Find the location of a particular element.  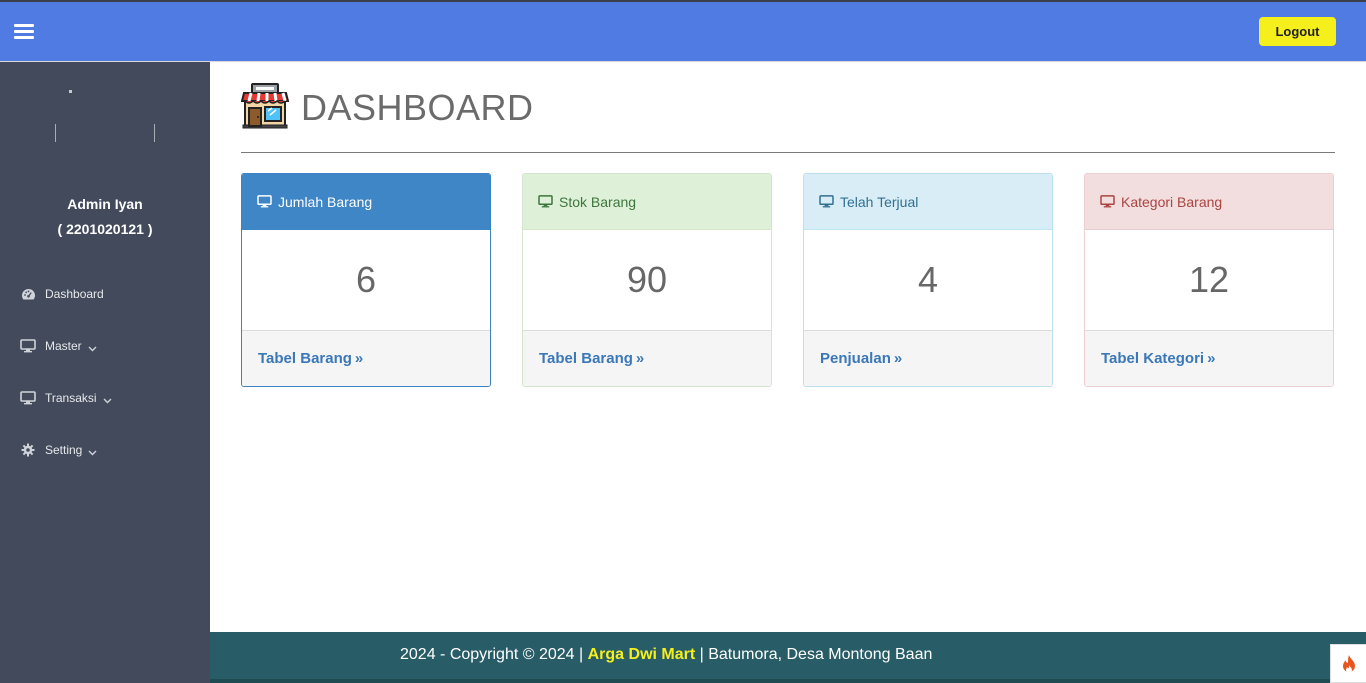

footer-address: | Batumora, Desa Montong Baan is located at coordinates (814, 654).